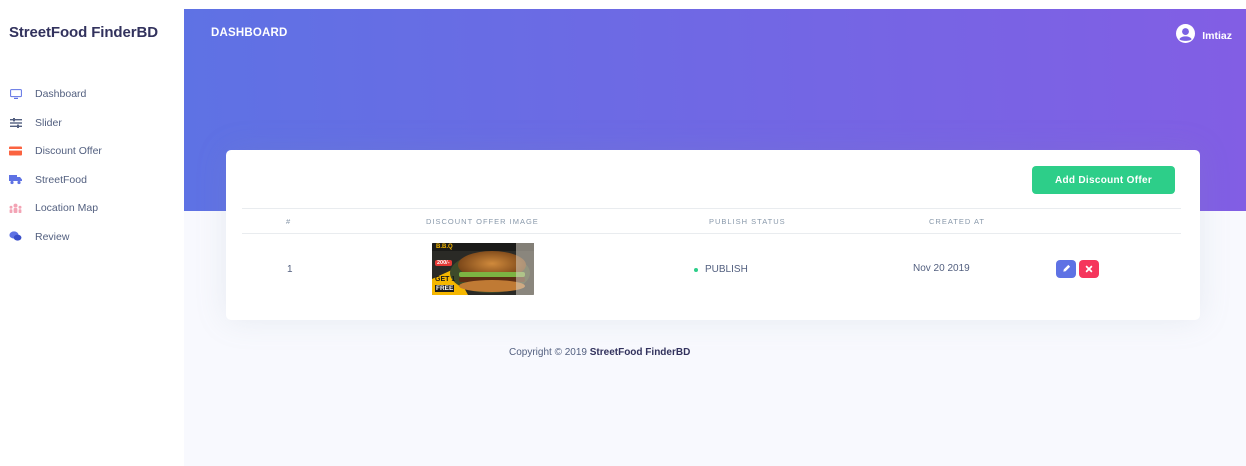  I want to click on delete-button, so click(1089, 269).